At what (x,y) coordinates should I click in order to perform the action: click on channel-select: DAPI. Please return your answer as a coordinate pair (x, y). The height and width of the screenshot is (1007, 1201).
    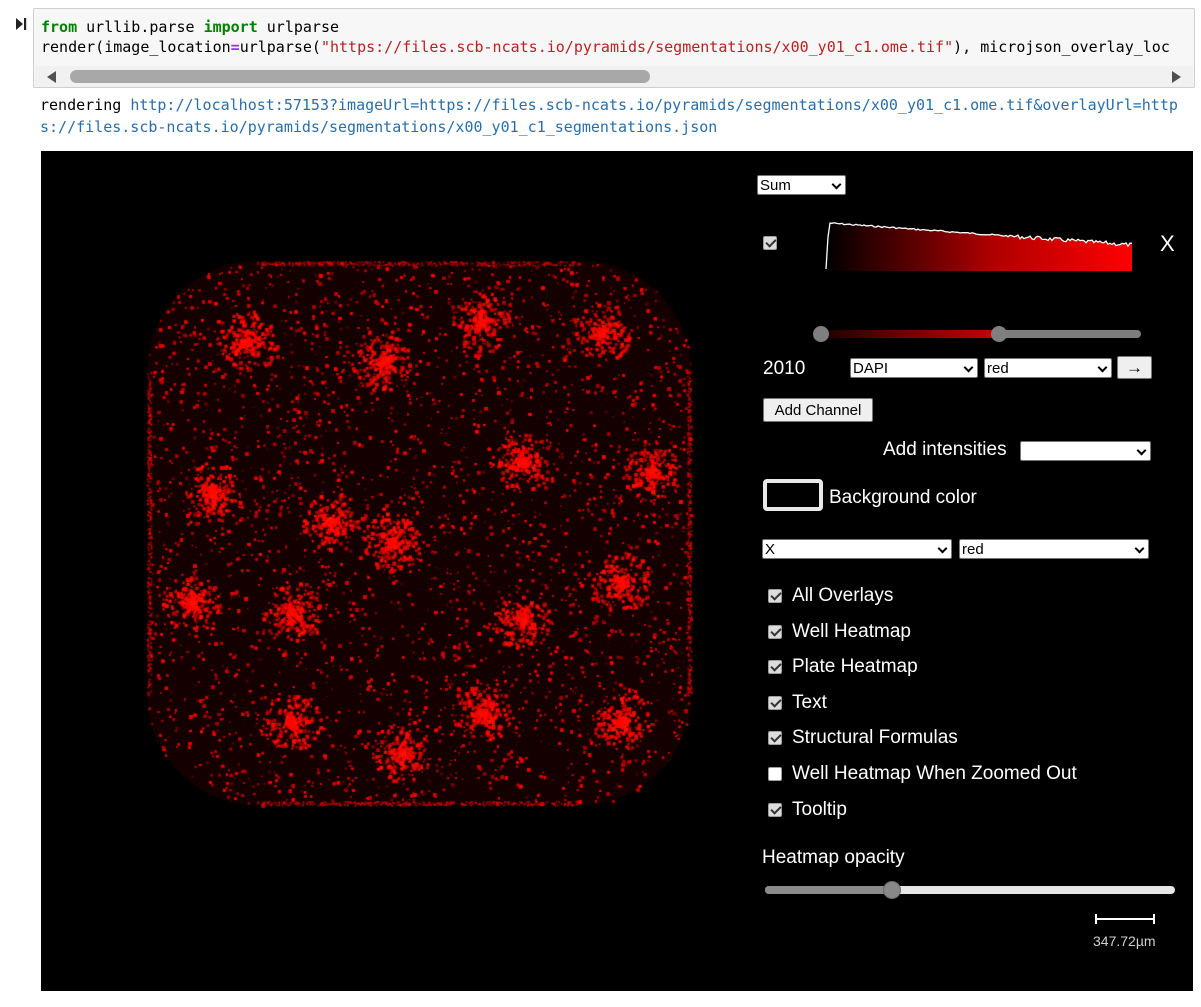
    Looking at the image, I should click on (914, 368).